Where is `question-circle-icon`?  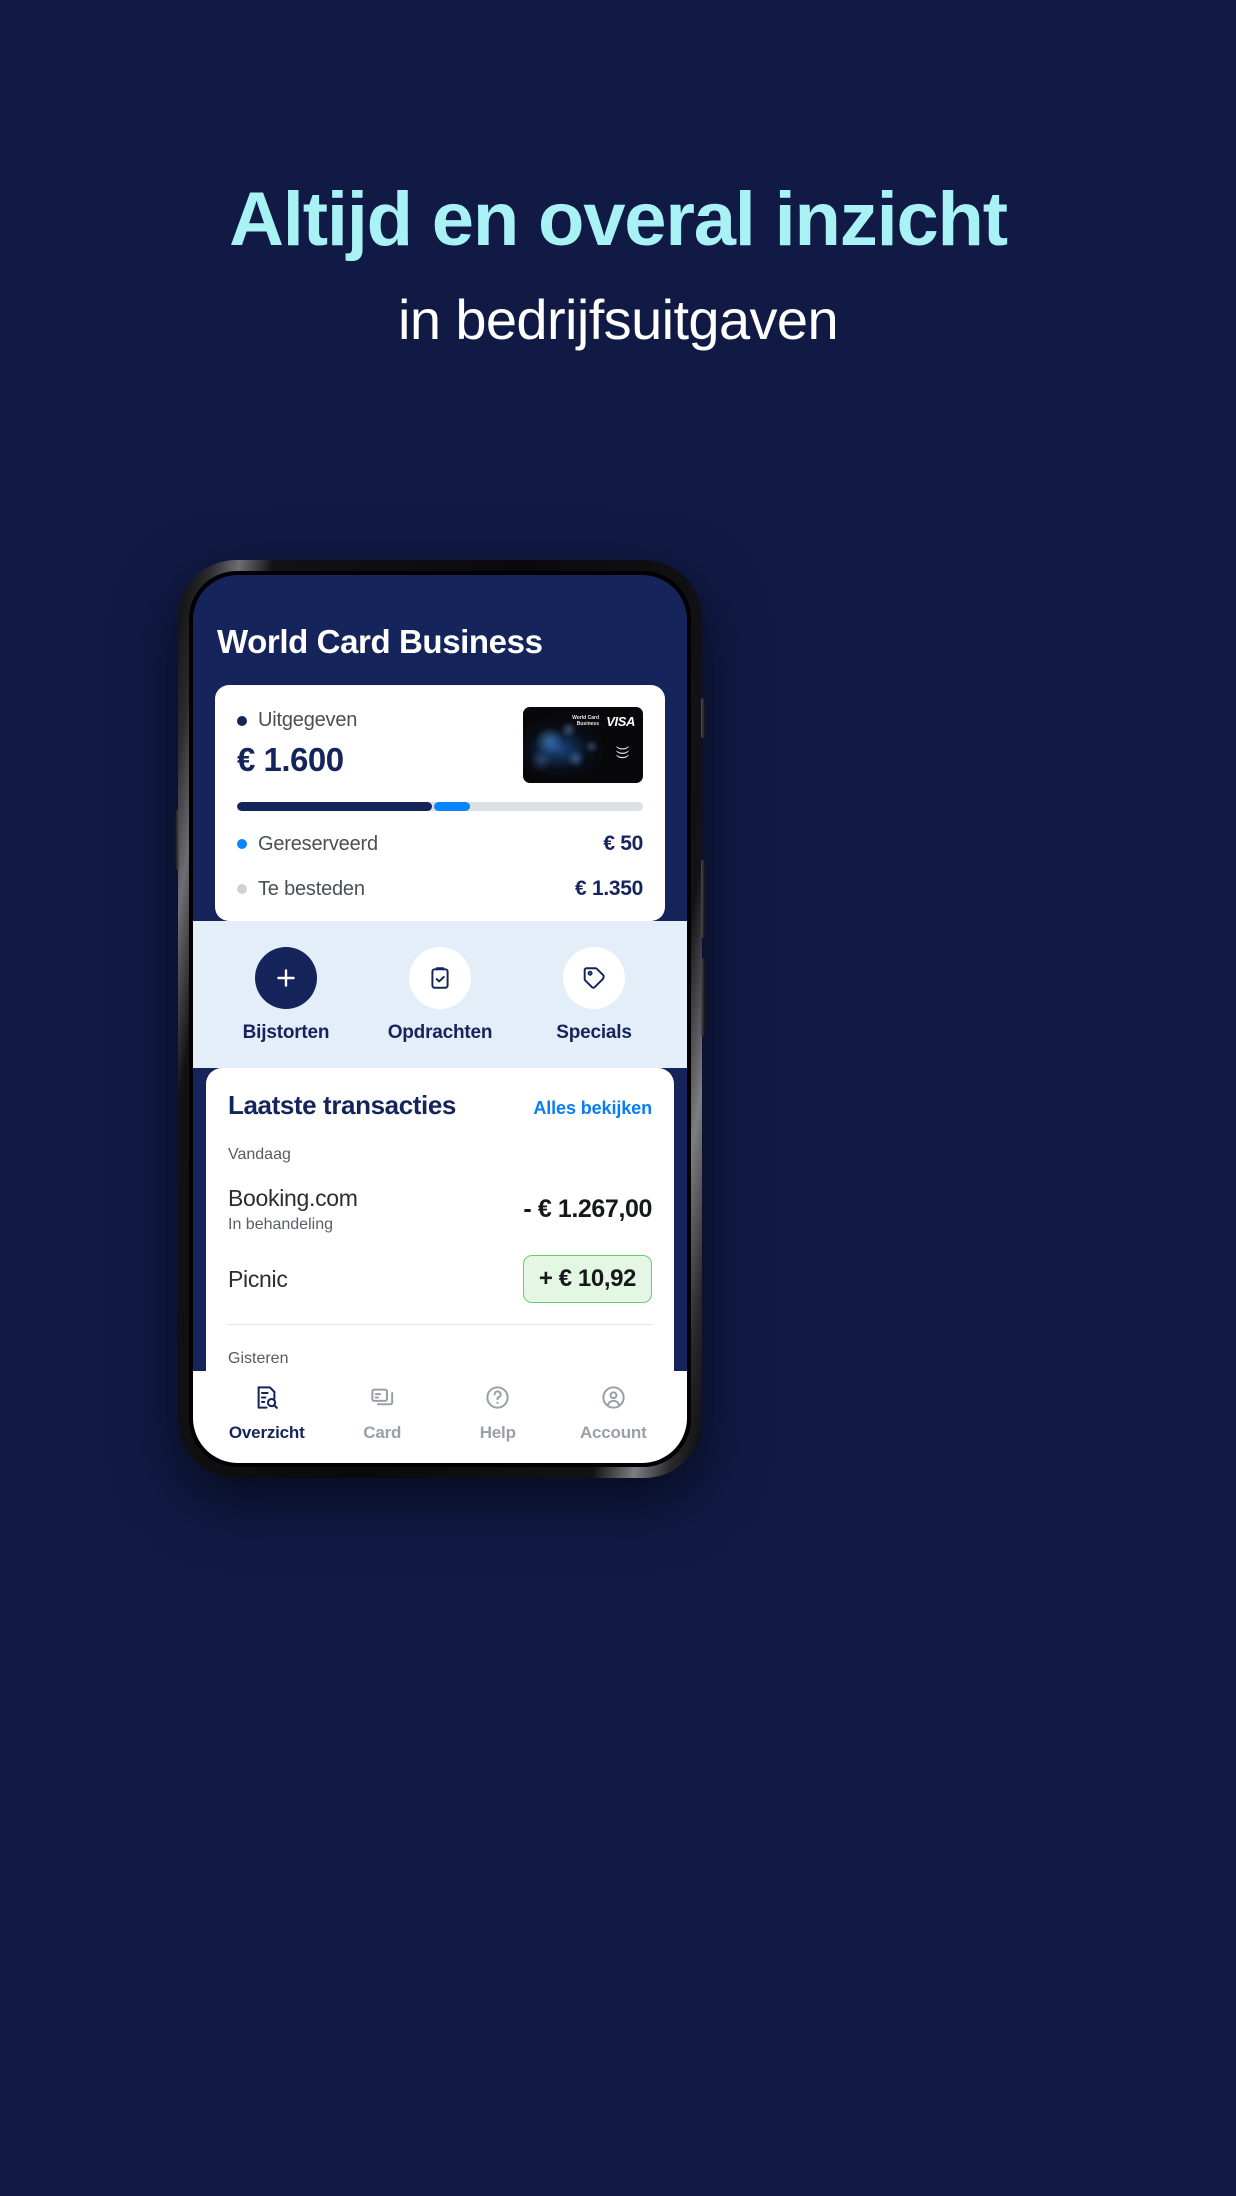 question-circle-icon is located at coordinates (497, 1400).